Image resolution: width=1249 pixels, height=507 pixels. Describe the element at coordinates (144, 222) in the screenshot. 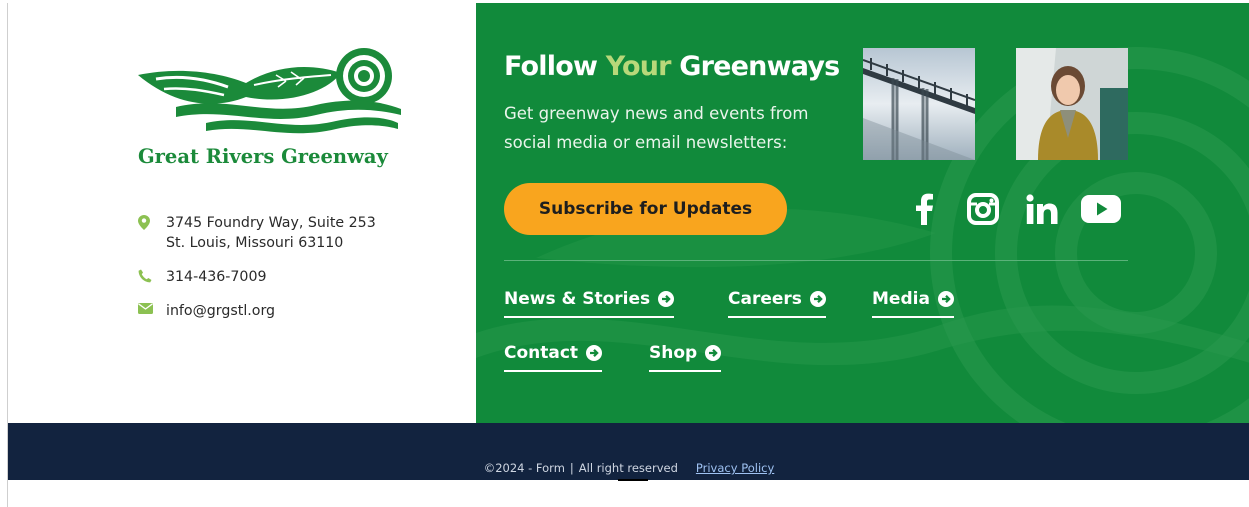

I see `map-pin-icon` at that location.